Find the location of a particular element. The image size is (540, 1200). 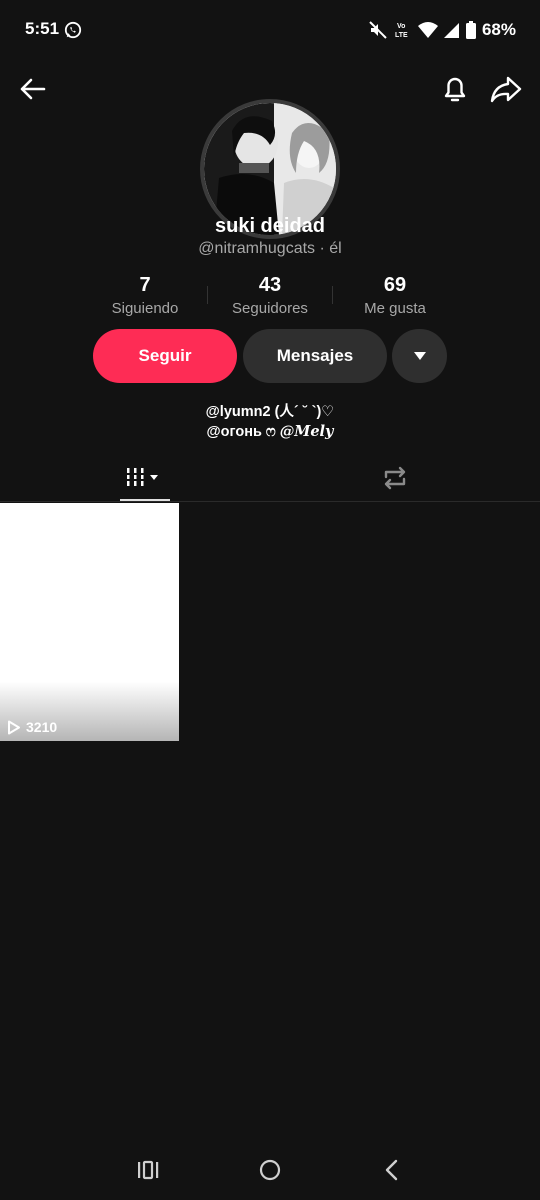

home-button is located at coordinates (270, 1170).